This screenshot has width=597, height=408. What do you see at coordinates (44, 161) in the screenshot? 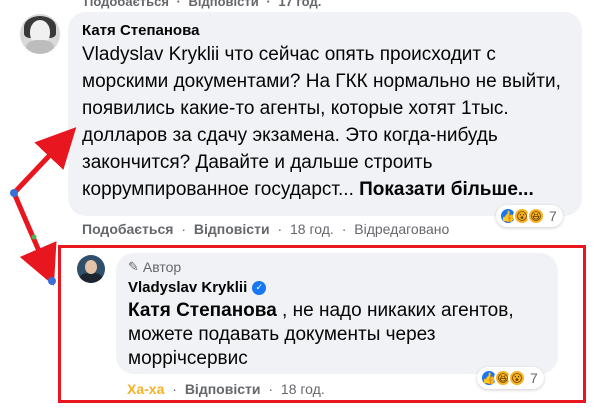
I see `arrow-to-comment` at bounding box center [44, 161].